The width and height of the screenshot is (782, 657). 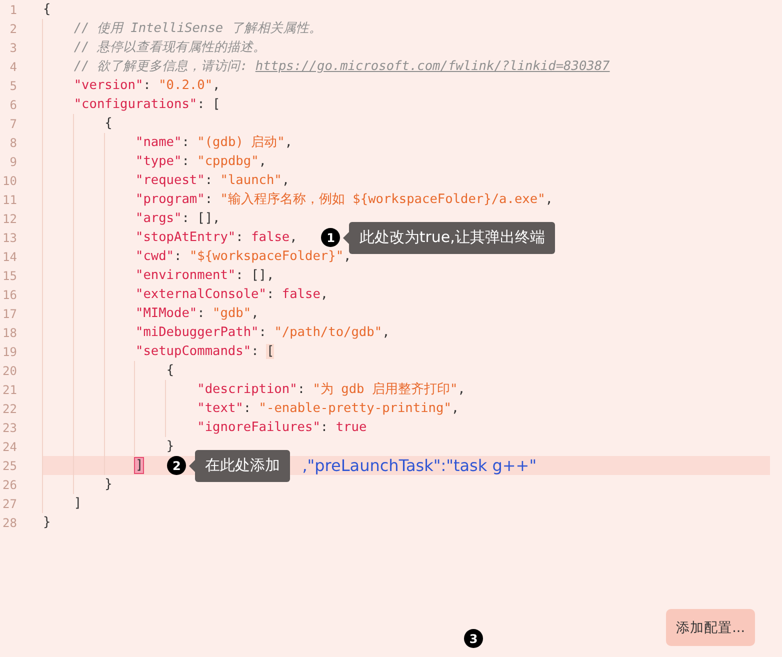 What do you see at coordinates (330, 237) in the screenshot?
I see `number-badge: 1` at bounding box center [330, 237].